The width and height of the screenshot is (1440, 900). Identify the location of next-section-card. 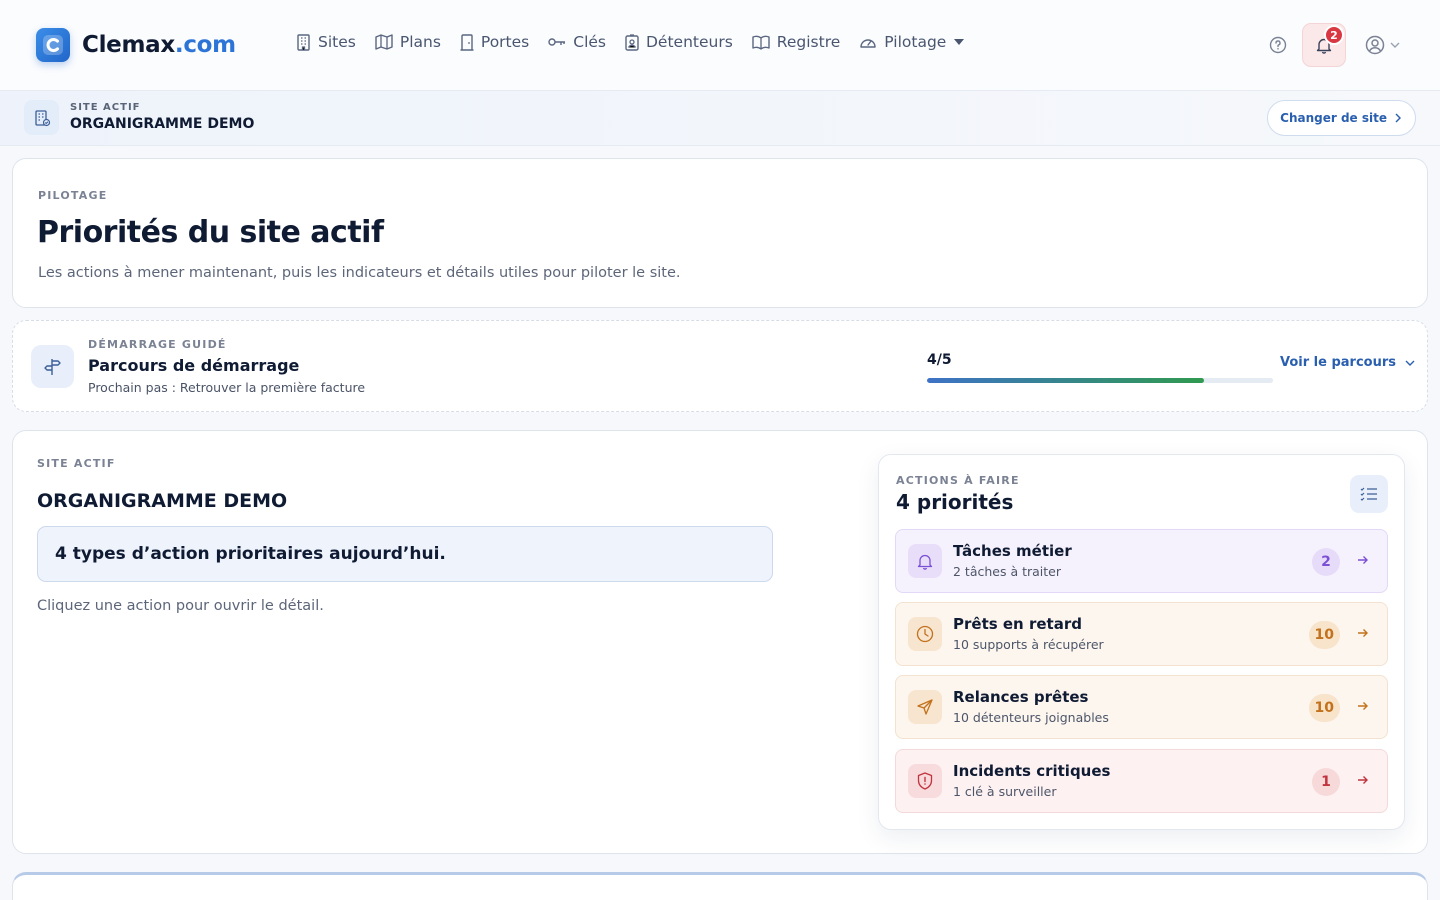
(720, 886).